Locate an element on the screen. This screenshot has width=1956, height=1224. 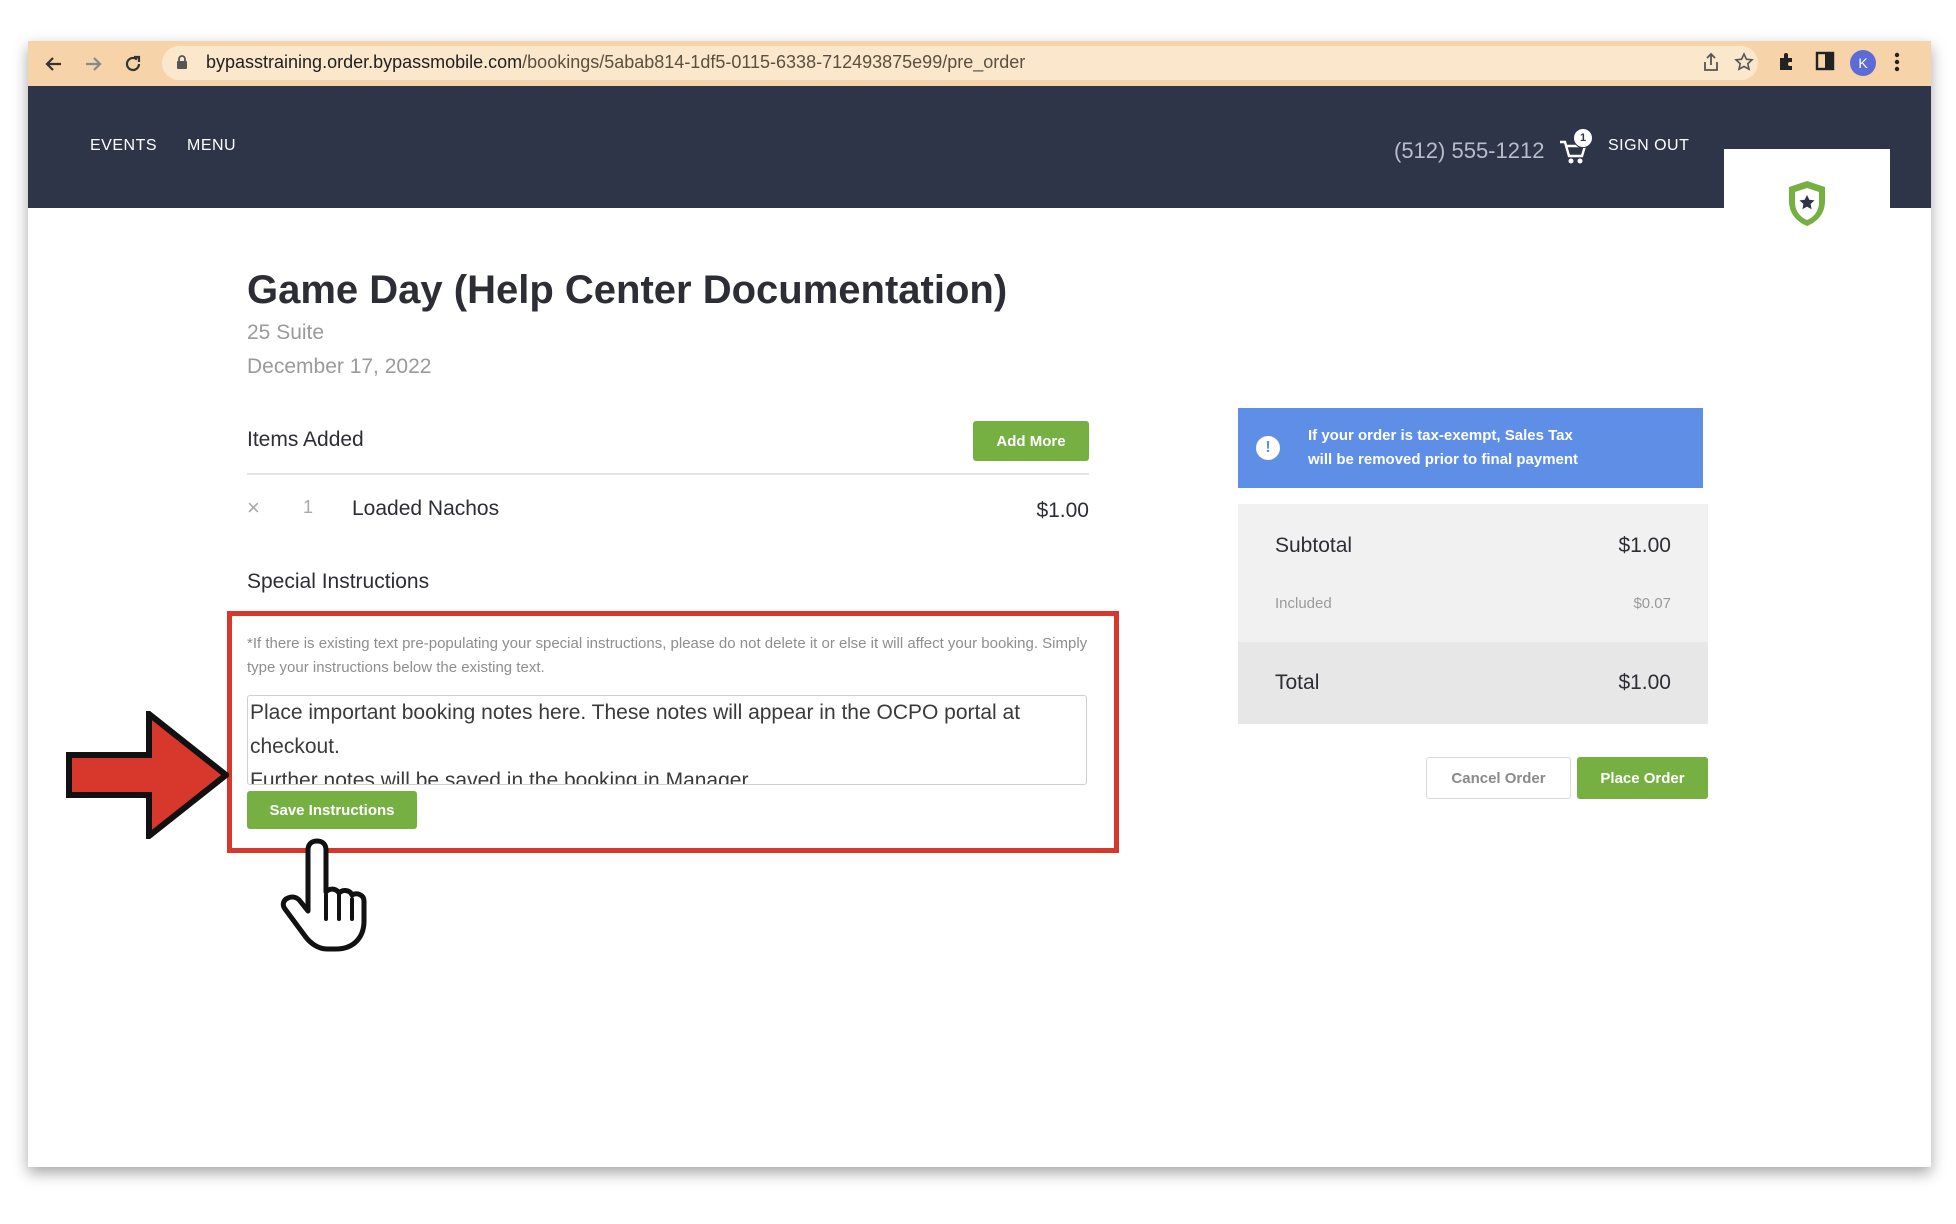
lock-icon is located at coordinates (182, 65).